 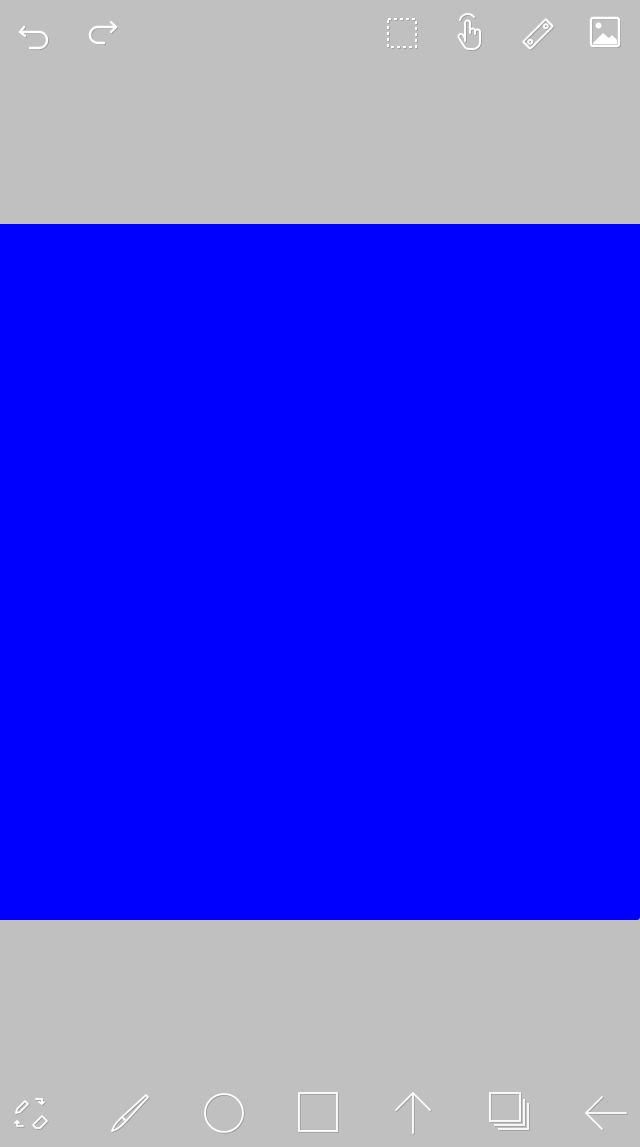 I want to click on select-button, so click(x=402, y=33).